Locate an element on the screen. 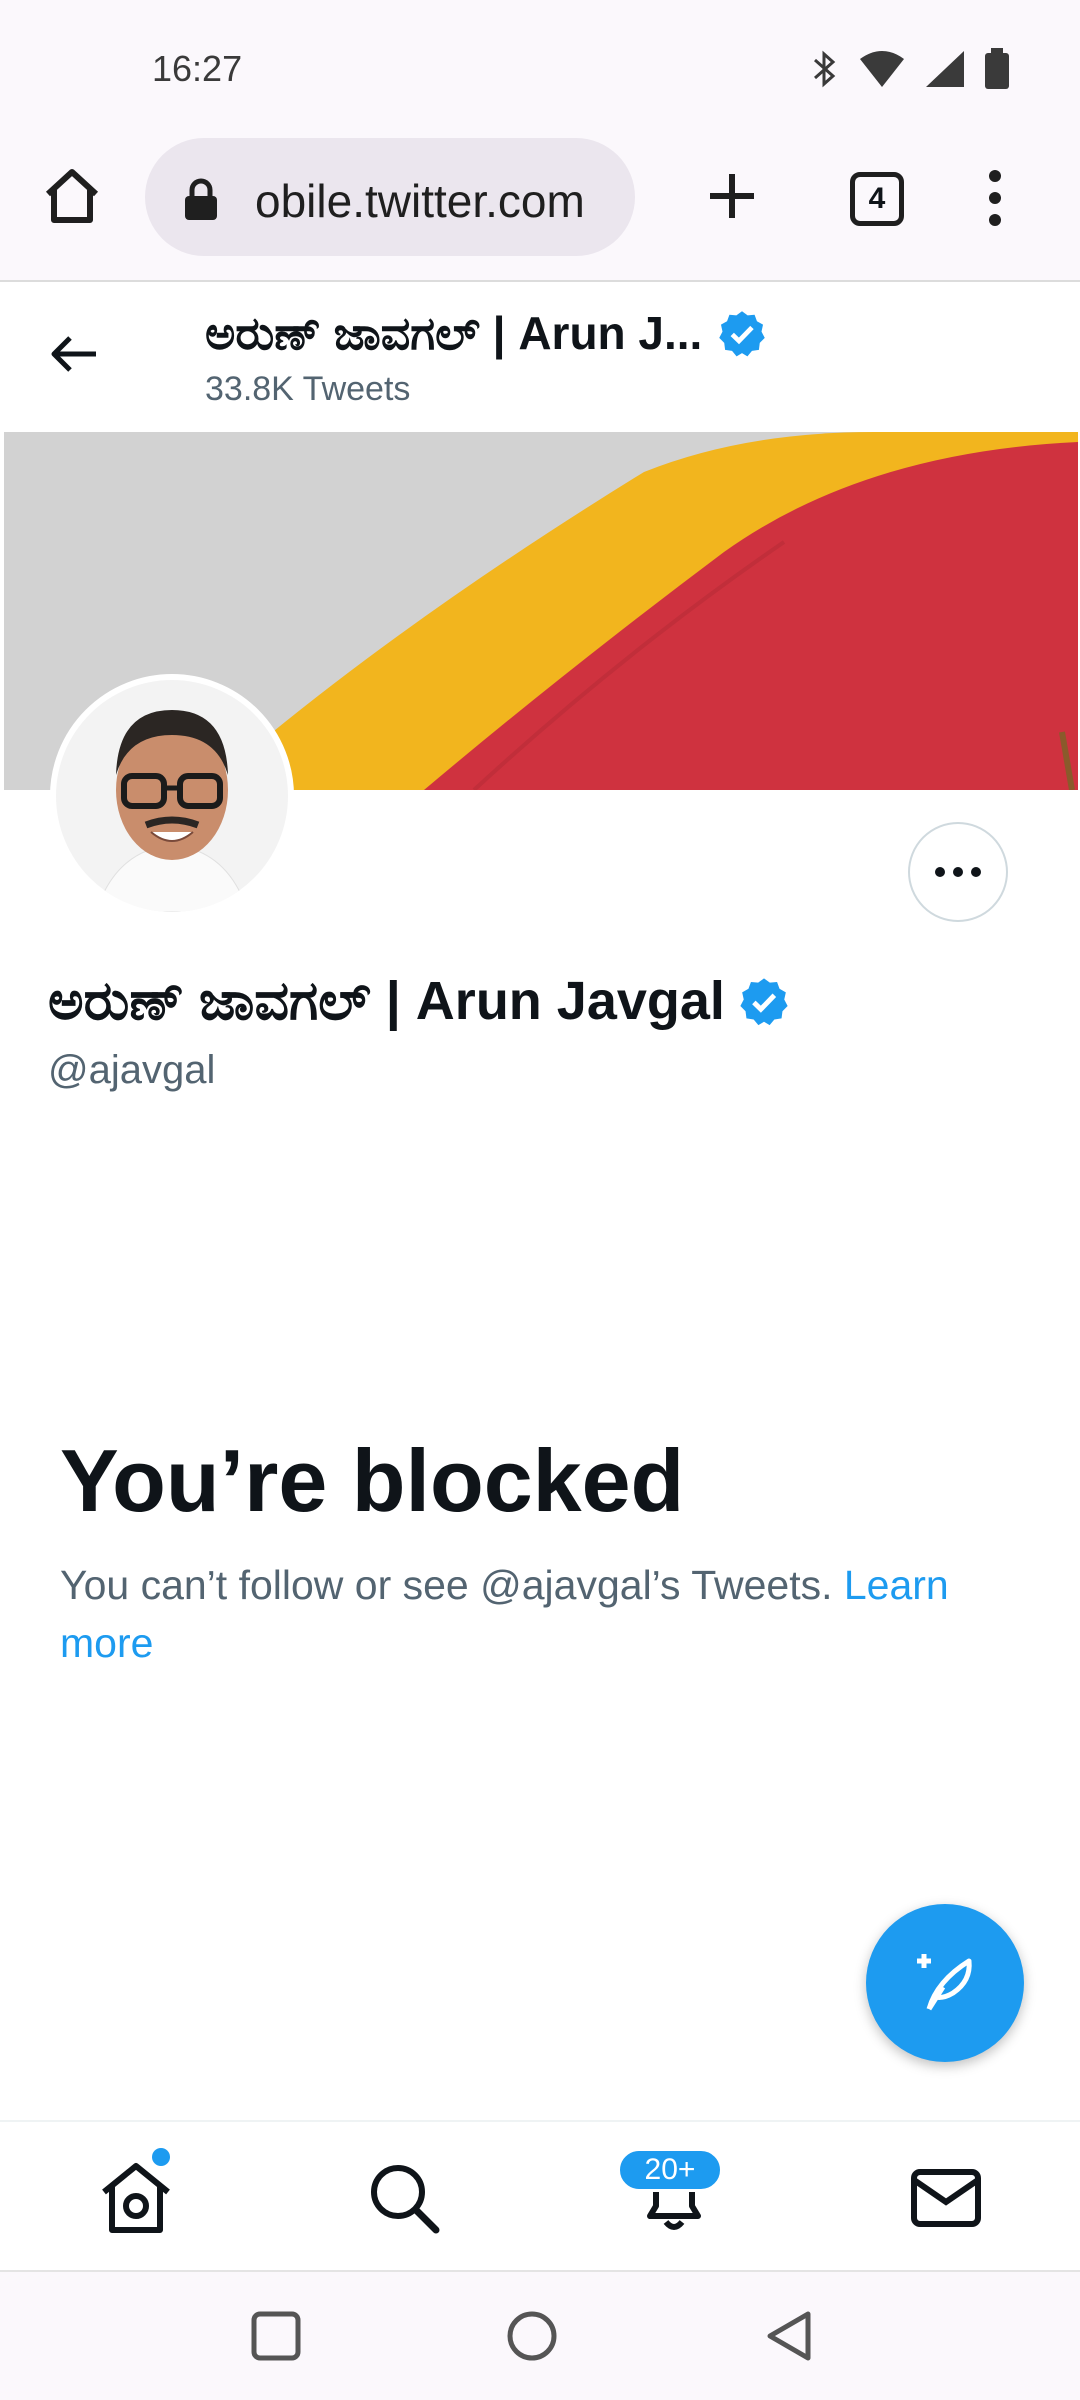 The height and width of the screenshot is (2400, 1080). bluetooth-icon is located at coordinates (825, 69).